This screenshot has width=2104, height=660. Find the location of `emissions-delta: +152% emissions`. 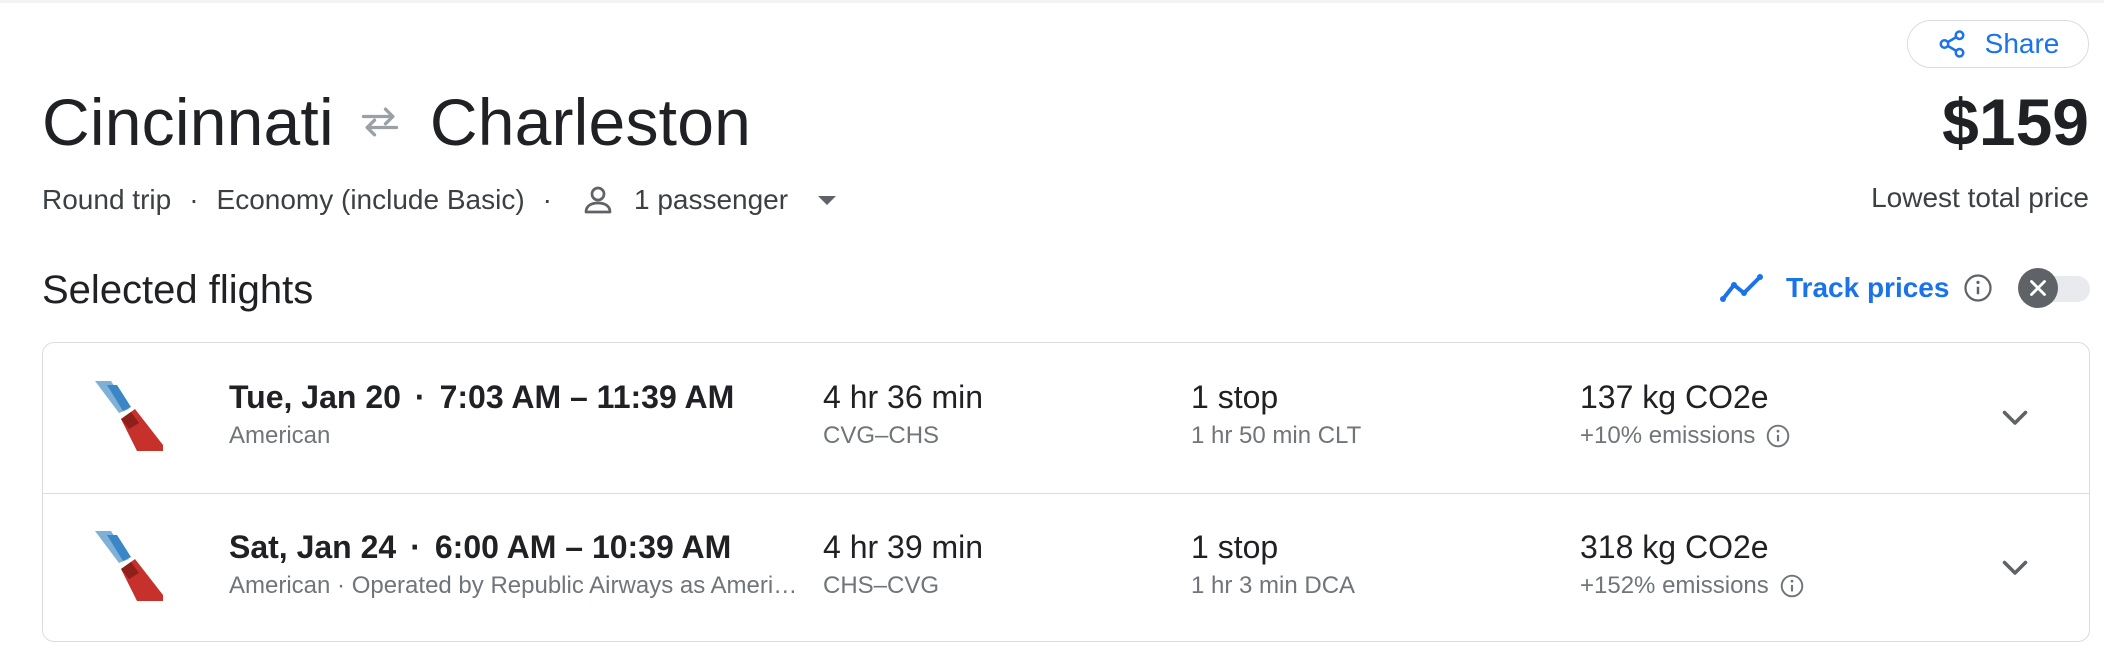

emissions-delta: +152% emissions is located at coordinates (1674, 585).